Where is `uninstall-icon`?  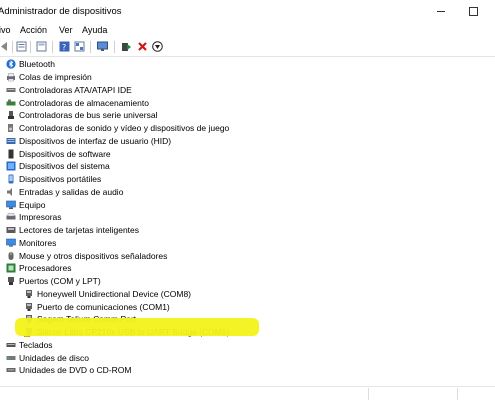
uninstall-icon is located at coordinates (142, 46).